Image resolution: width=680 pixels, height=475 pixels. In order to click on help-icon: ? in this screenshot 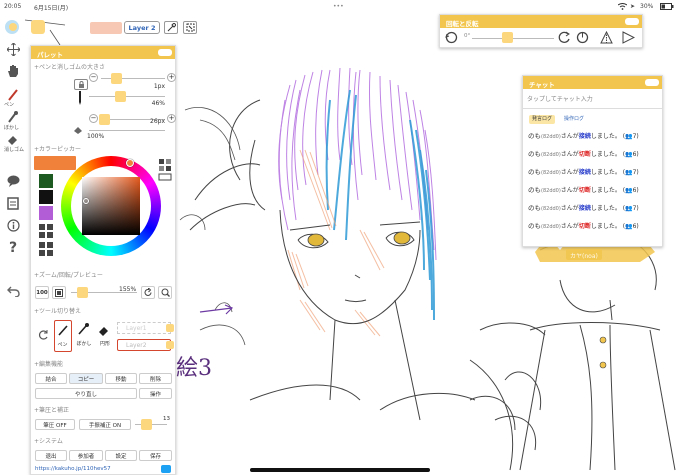, I will do `click(13, 247)`.